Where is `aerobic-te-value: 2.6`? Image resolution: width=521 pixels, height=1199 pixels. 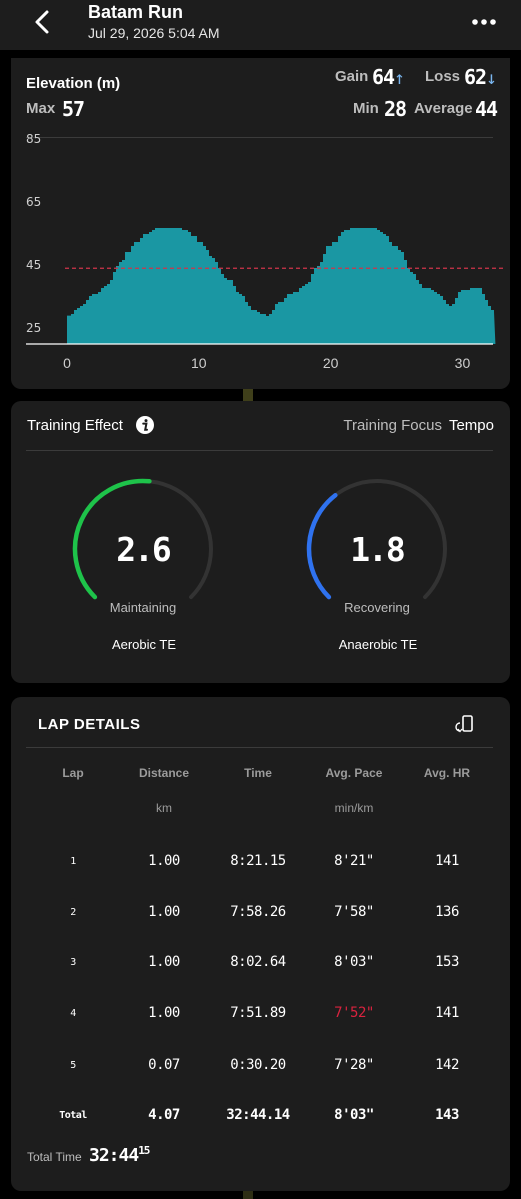 aerobic-te-value: 2.6 is located at coordinates (144, 549).